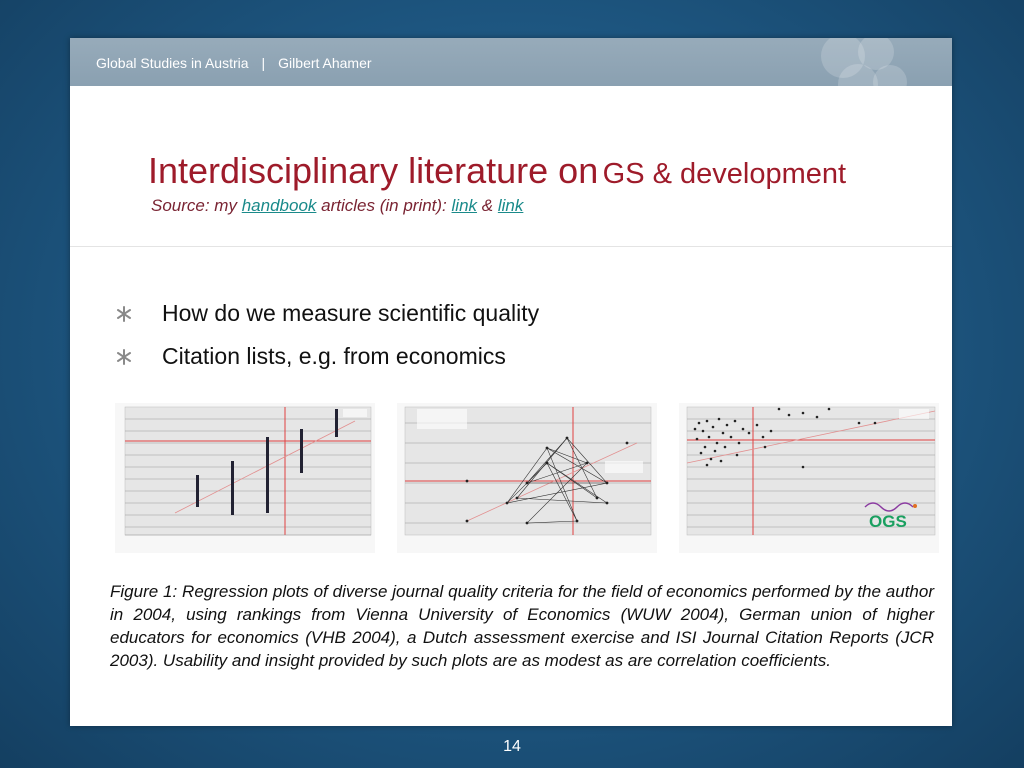  What do you see at coordinates (511, 246) in the screenshot?
I see `divider` at bounding box center [511, 246].